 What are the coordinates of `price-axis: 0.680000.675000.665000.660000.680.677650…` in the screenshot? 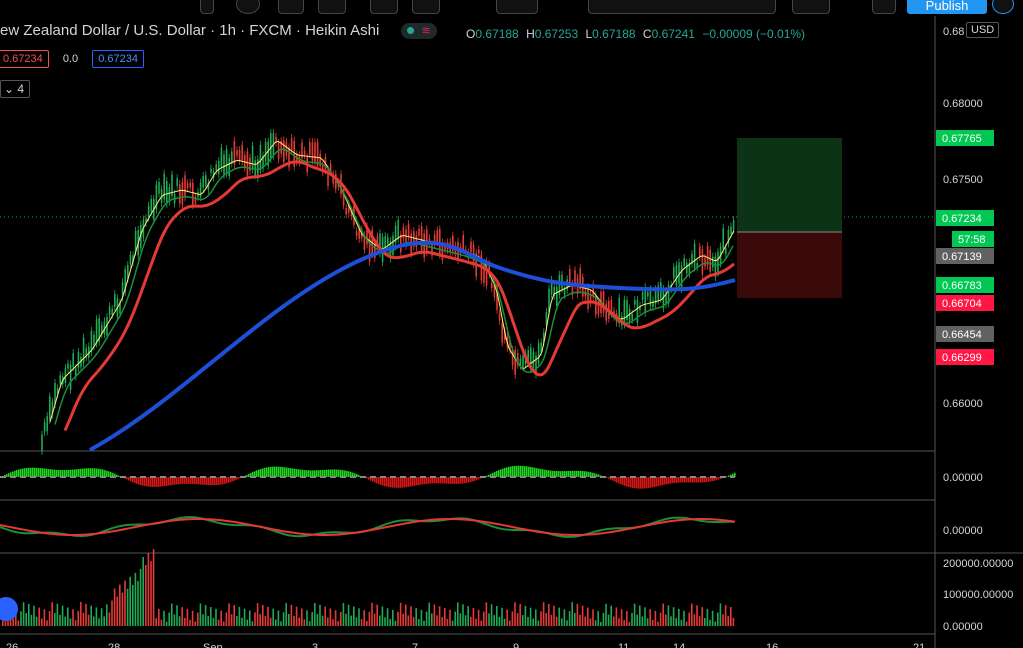 It's located at (974, 329).